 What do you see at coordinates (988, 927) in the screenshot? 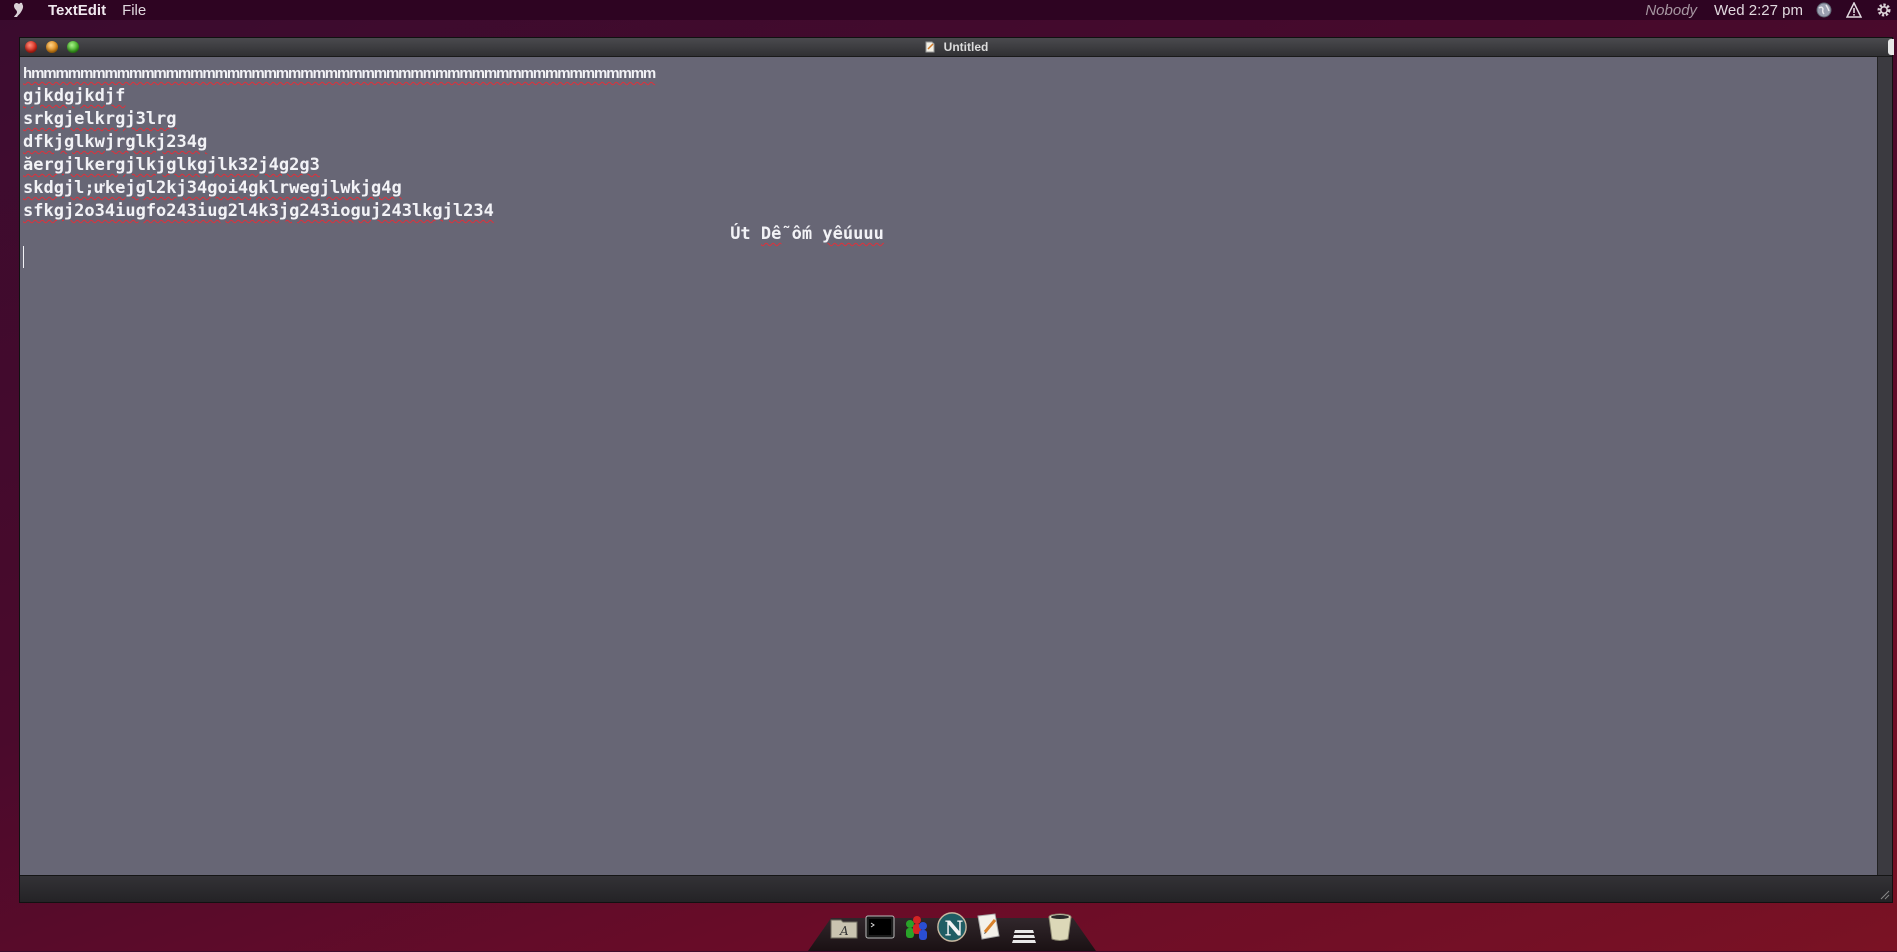
I see `textedit-icon` at bounding box center [988, 927].